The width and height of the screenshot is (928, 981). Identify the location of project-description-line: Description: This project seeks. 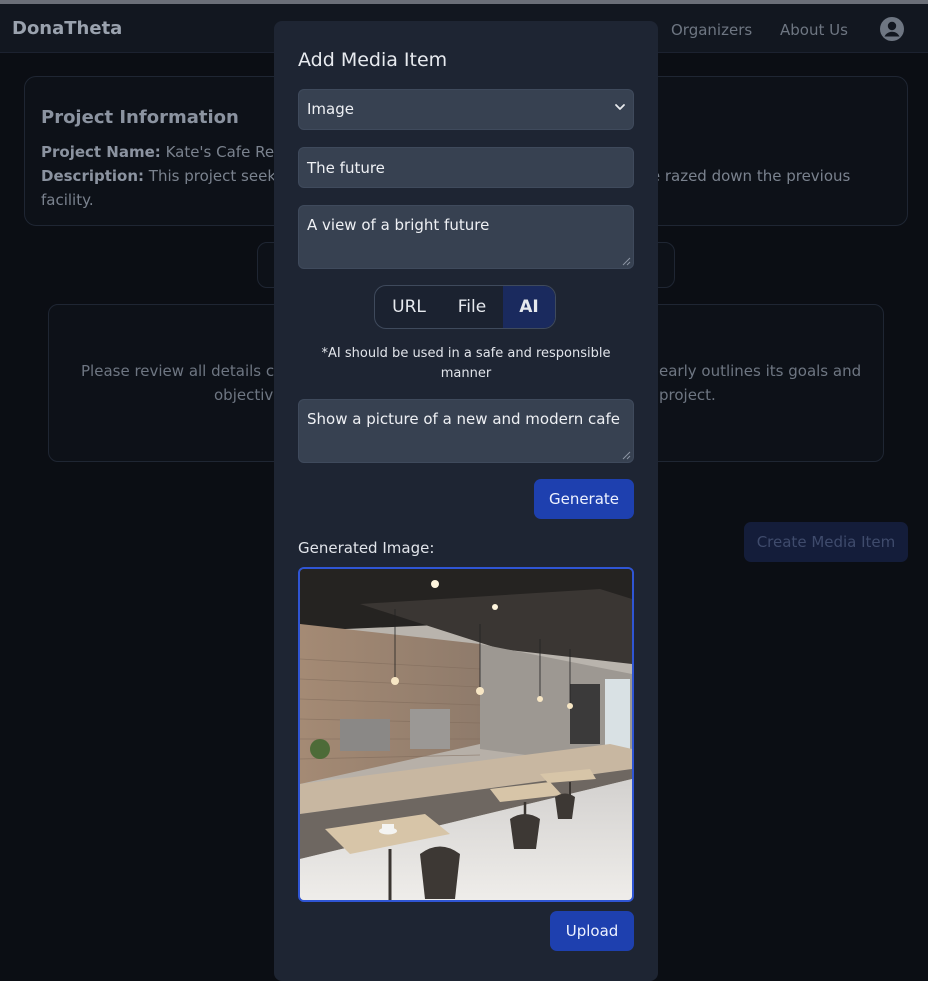
(162, 176).